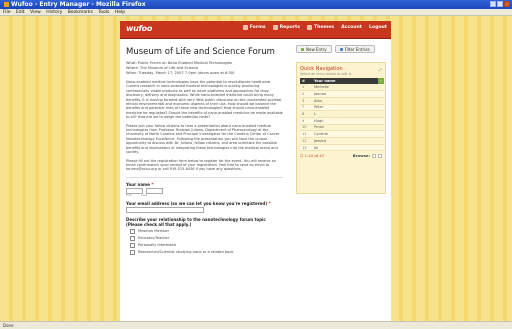  What do you see at coordinates (348, 88) in the screenshot?
I see `entry-name: Michelle` at bounding box center [348, 88].